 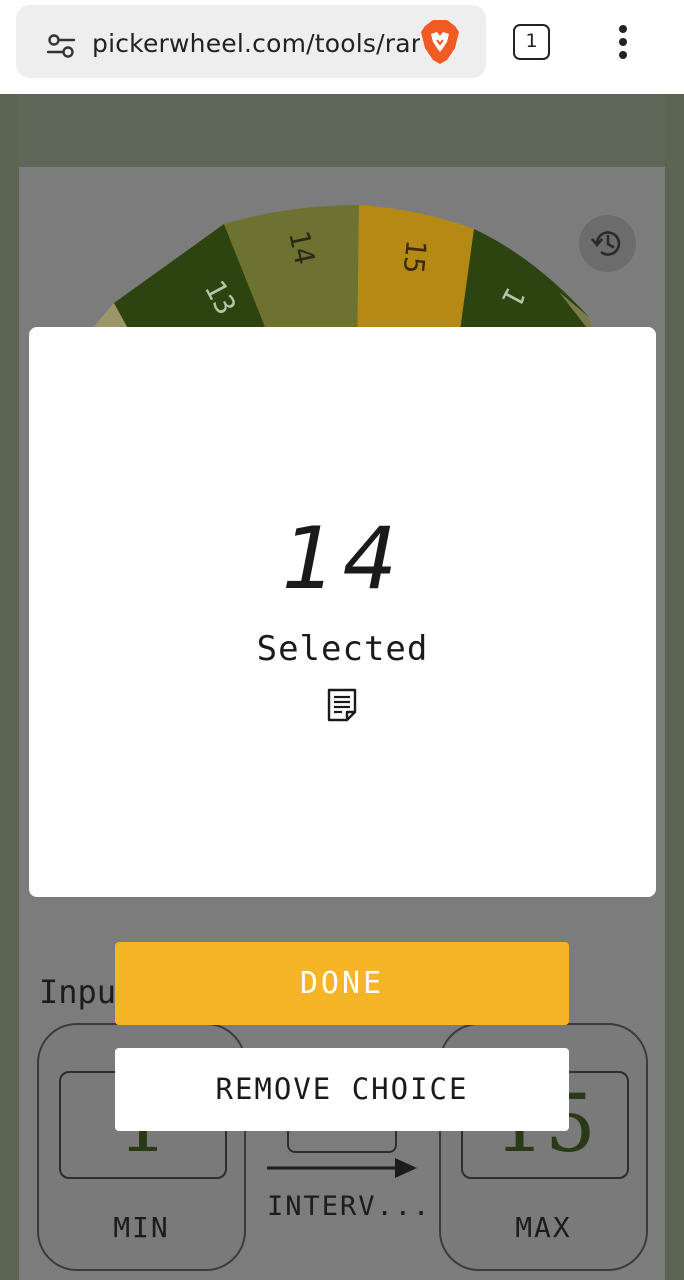 I want to click on max-caption: MAX, so click(x=543, y=1227).